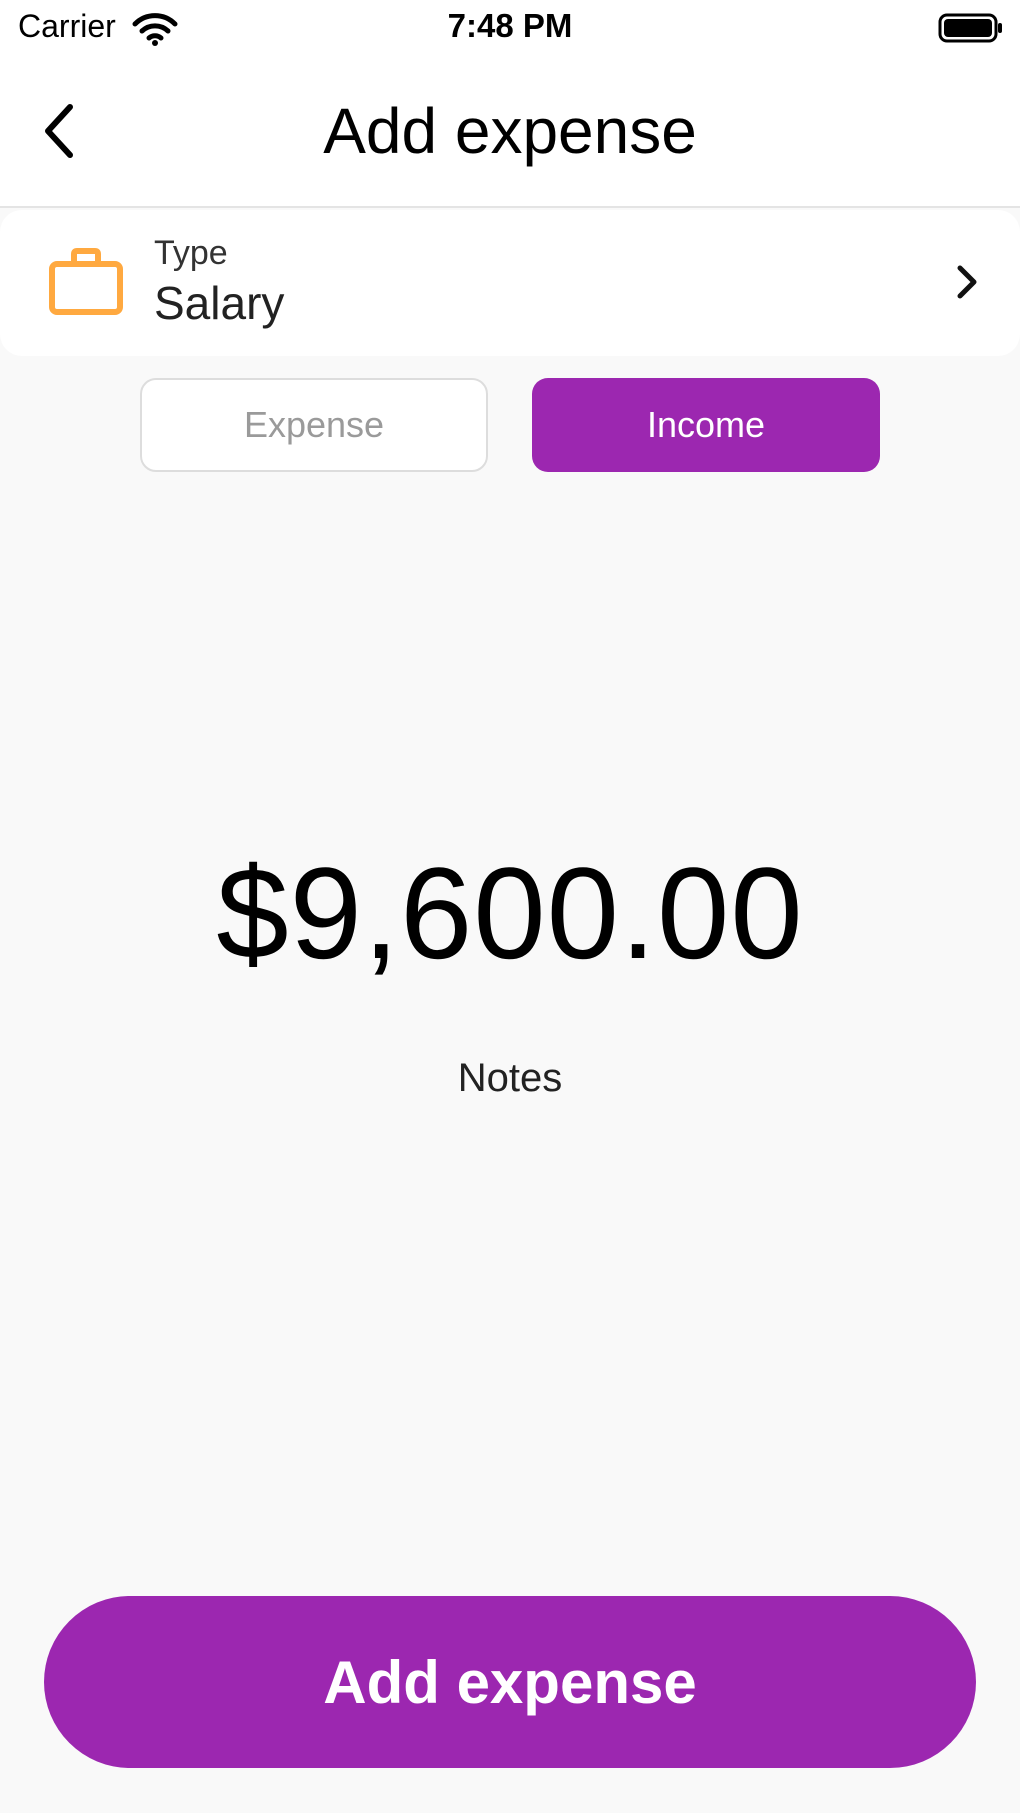 The width and height of the screenshot is (1020, 1813). I want to click on status-time: 7:48 PM, so click(510, 25).